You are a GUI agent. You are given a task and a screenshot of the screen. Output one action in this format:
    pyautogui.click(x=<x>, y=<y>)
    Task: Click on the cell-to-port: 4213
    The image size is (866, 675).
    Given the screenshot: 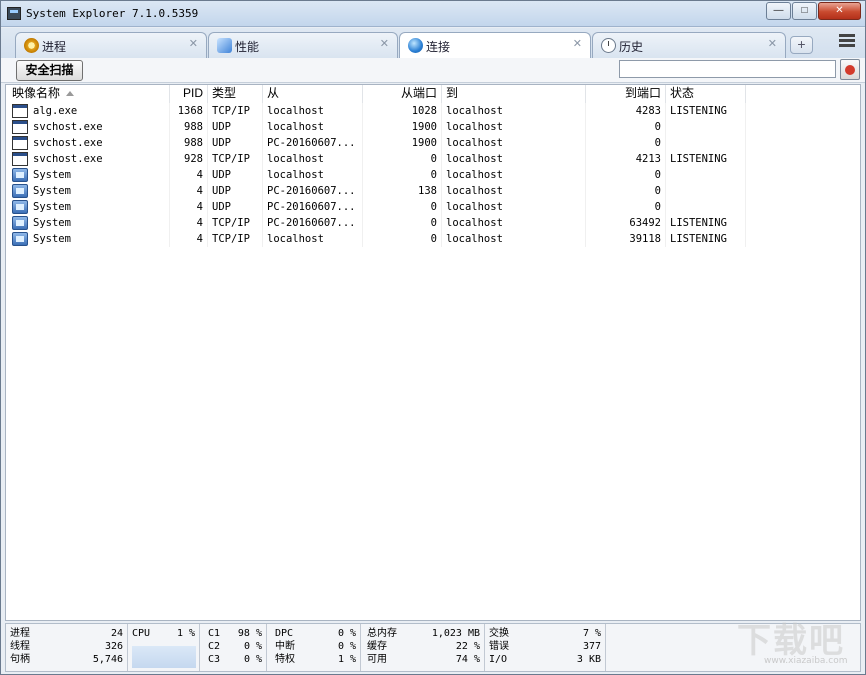 What is the action you would take?
    pyautogui.click(x=626, y=159)
    